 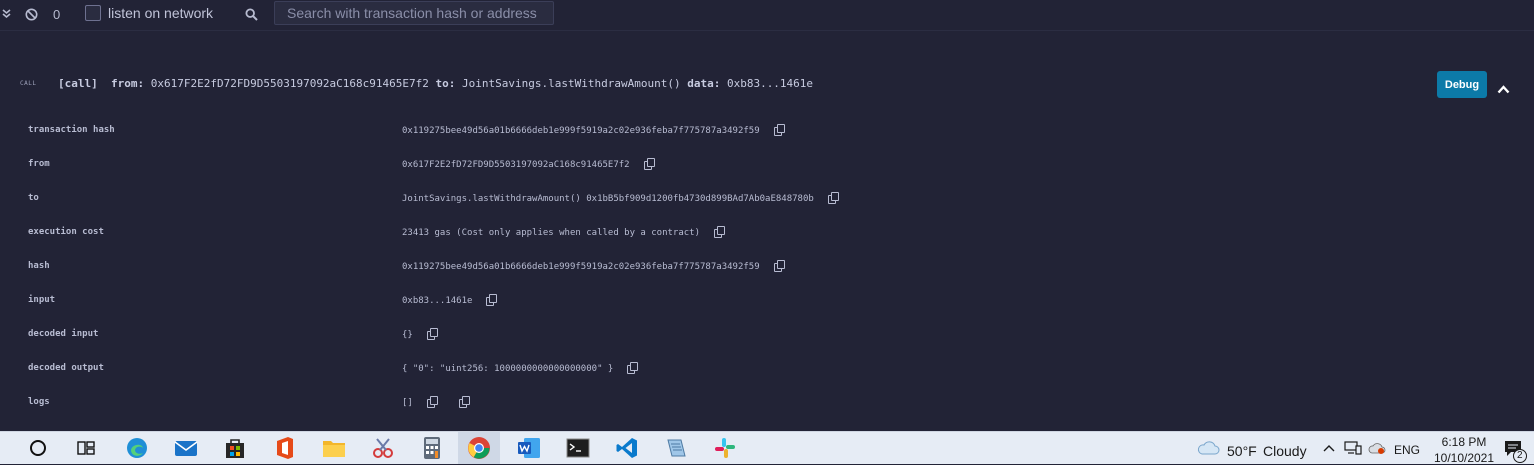 I want to click on search-input, so click(x=414, y=13).